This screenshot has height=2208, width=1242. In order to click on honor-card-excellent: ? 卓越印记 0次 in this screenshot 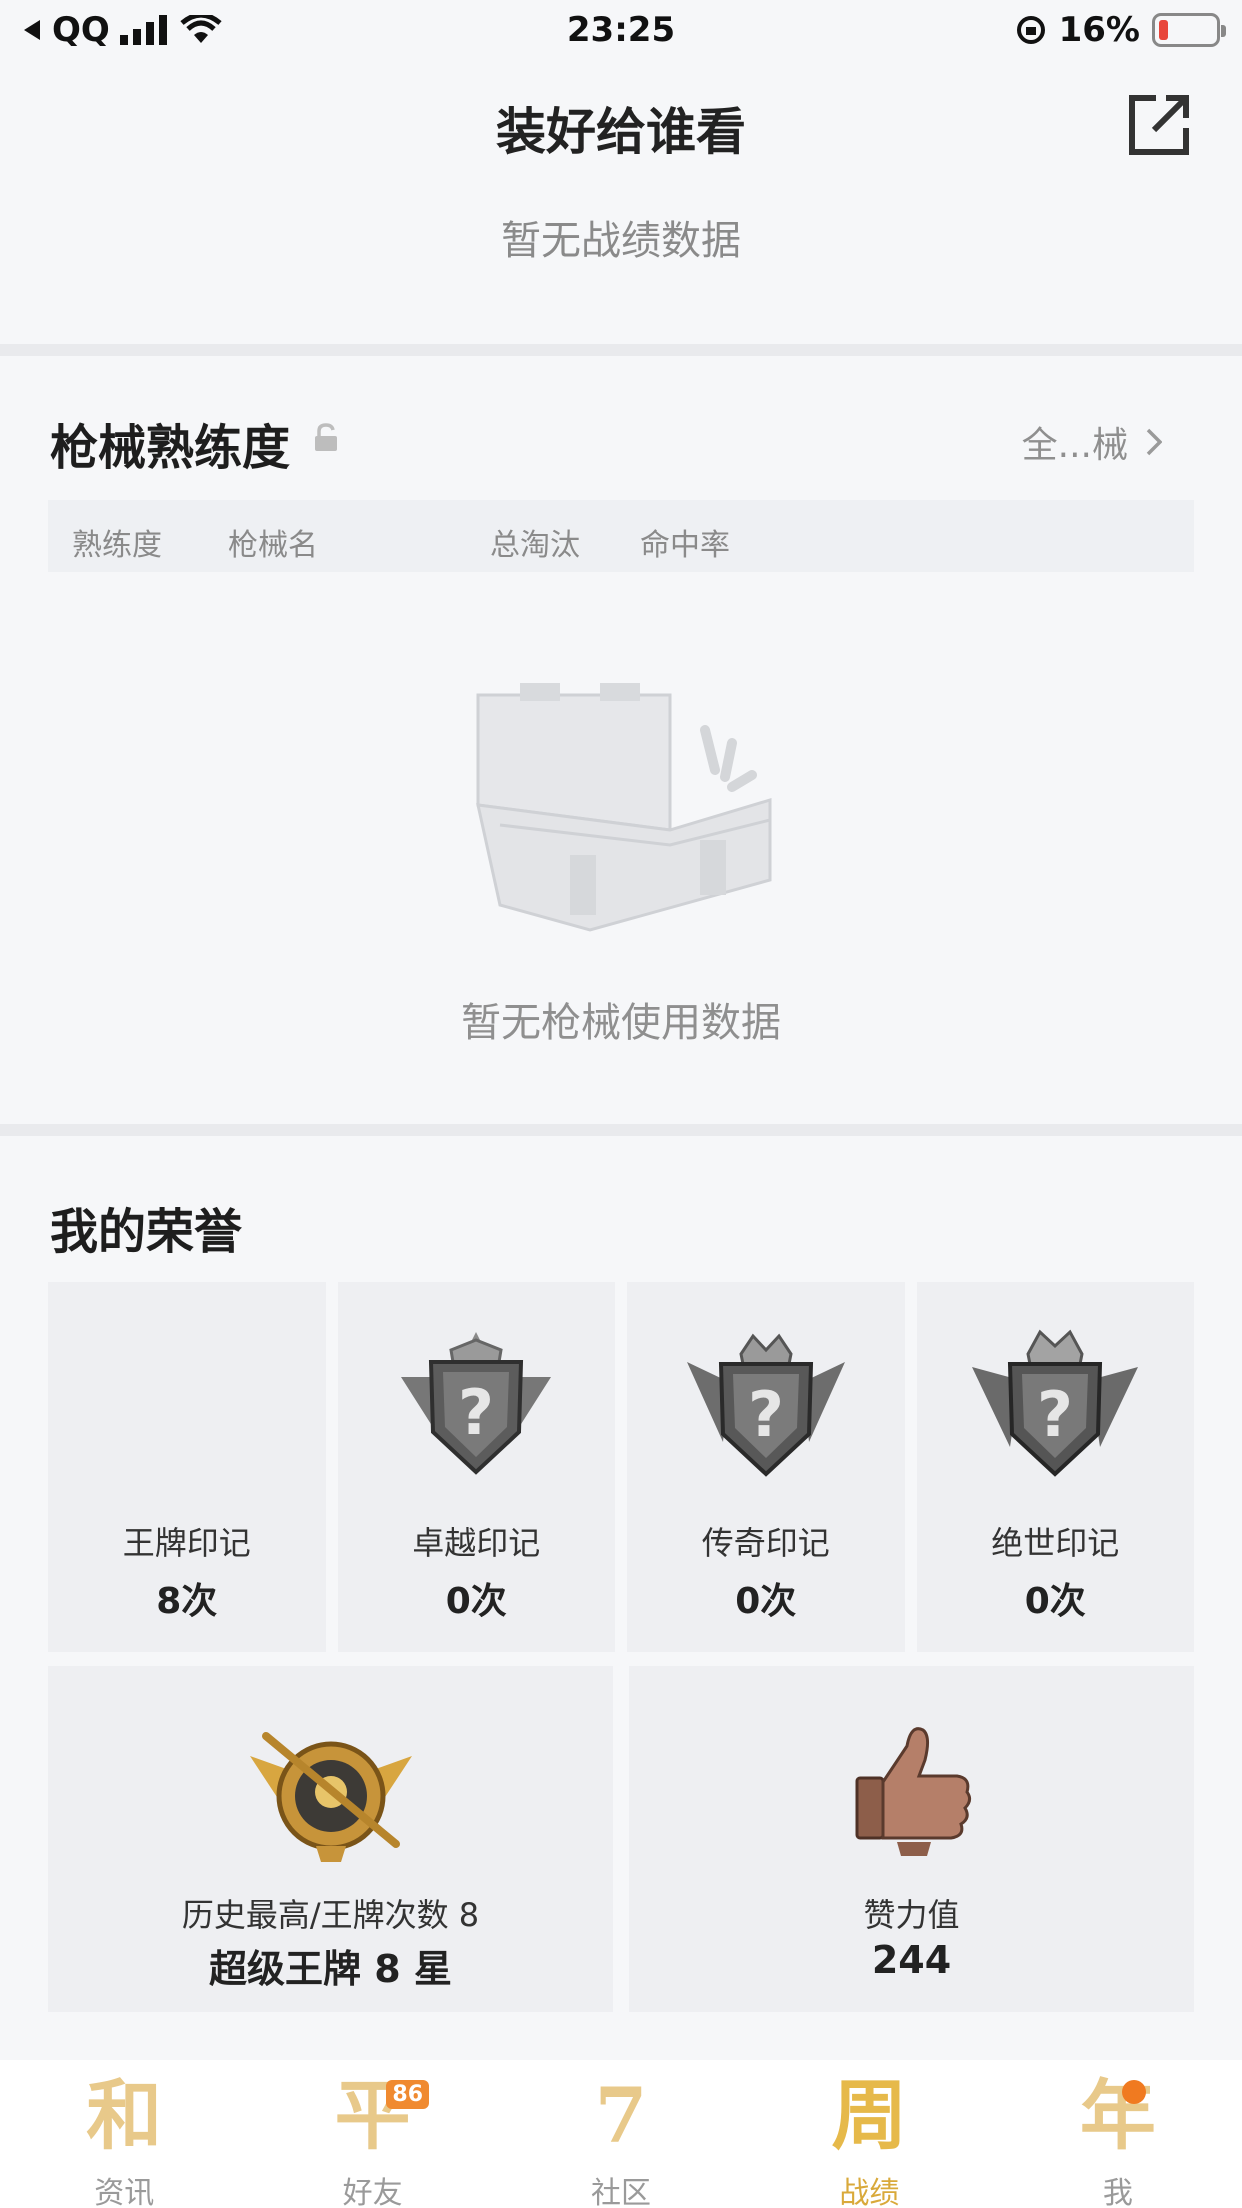, I will do `click(476, 1467)`.